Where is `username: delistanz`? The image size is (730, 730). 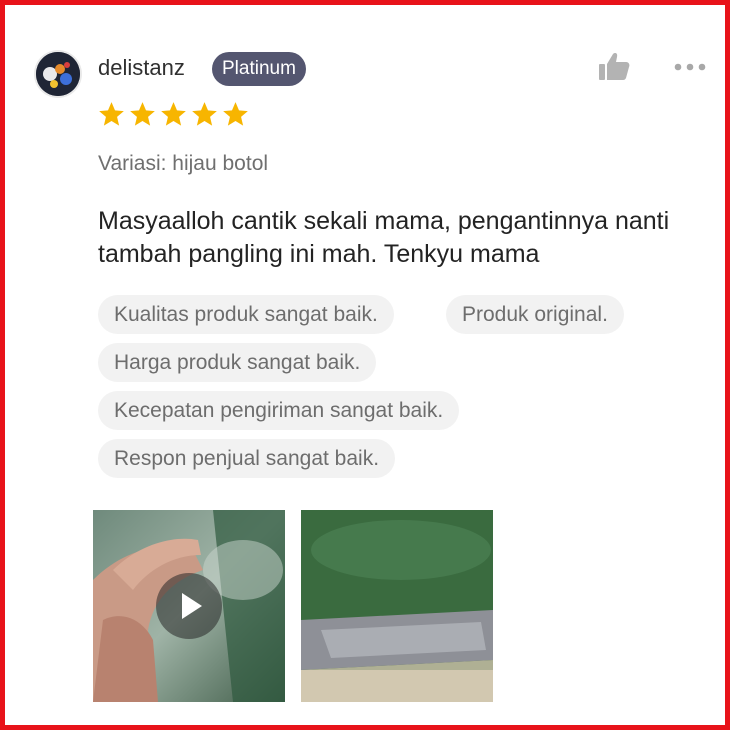
username: delistanz is located at coordinates (141, 68).